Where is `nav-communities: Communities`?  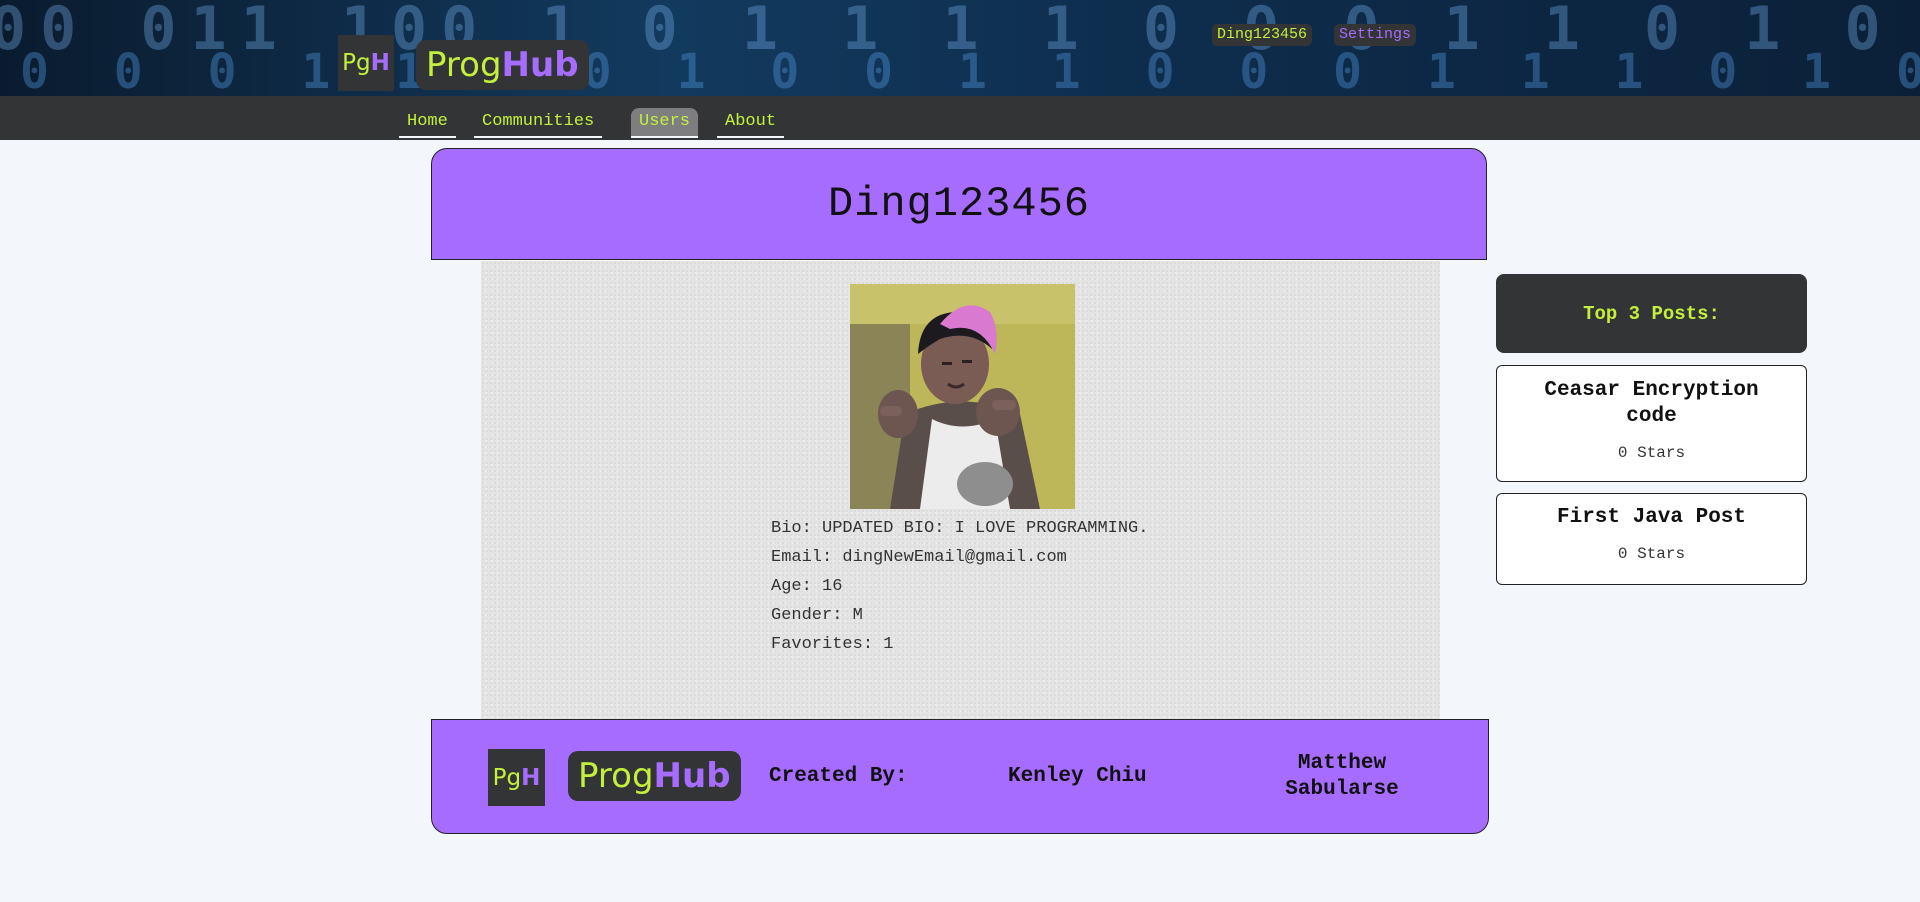
nav-communities: Communities is located at coordinates (538, 123).